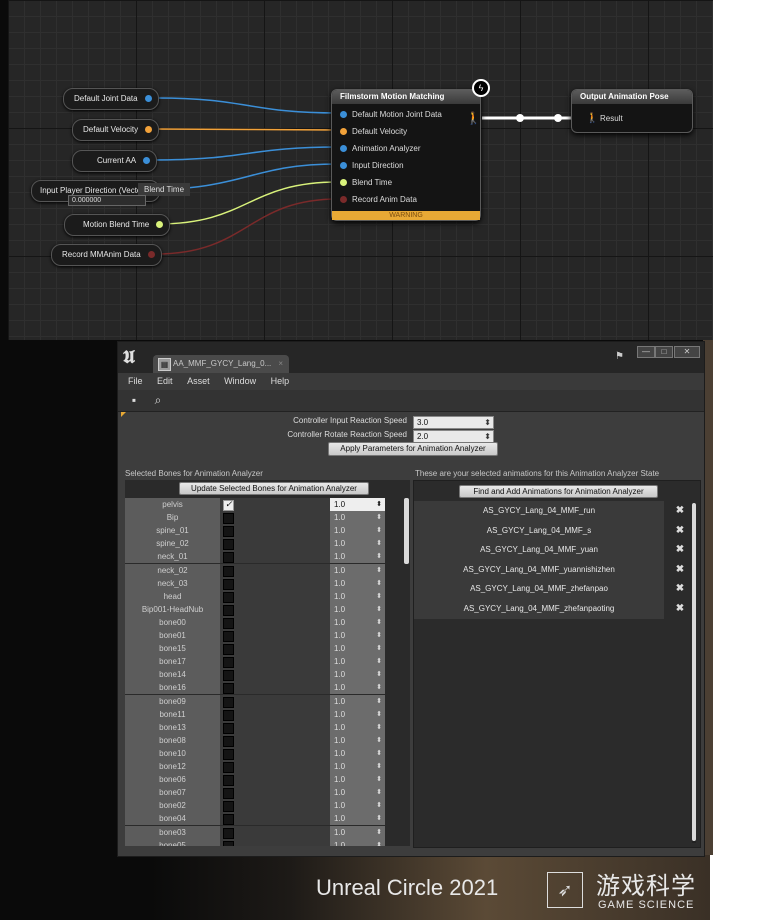  Describe the element at coordinates (264, 842) in the screenshot. I see `bone-row: bone05 1.0 ⬍` at that location.